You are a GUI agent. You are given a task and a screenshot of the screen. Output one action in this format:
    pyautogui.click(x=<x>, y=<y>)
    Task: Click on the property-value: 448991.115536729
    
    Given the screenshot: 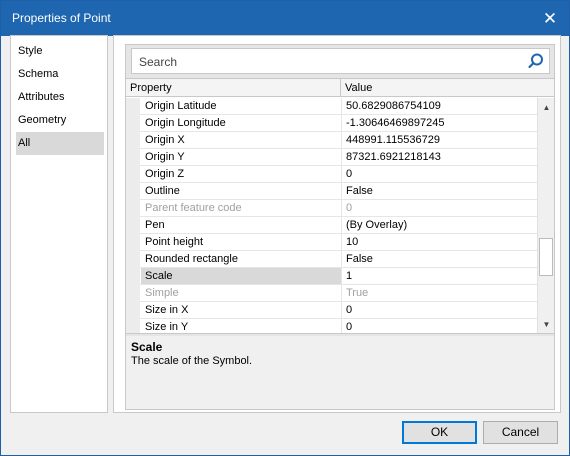 What is the action you would take?
    pyautogui.click(x=439, y=140)
    